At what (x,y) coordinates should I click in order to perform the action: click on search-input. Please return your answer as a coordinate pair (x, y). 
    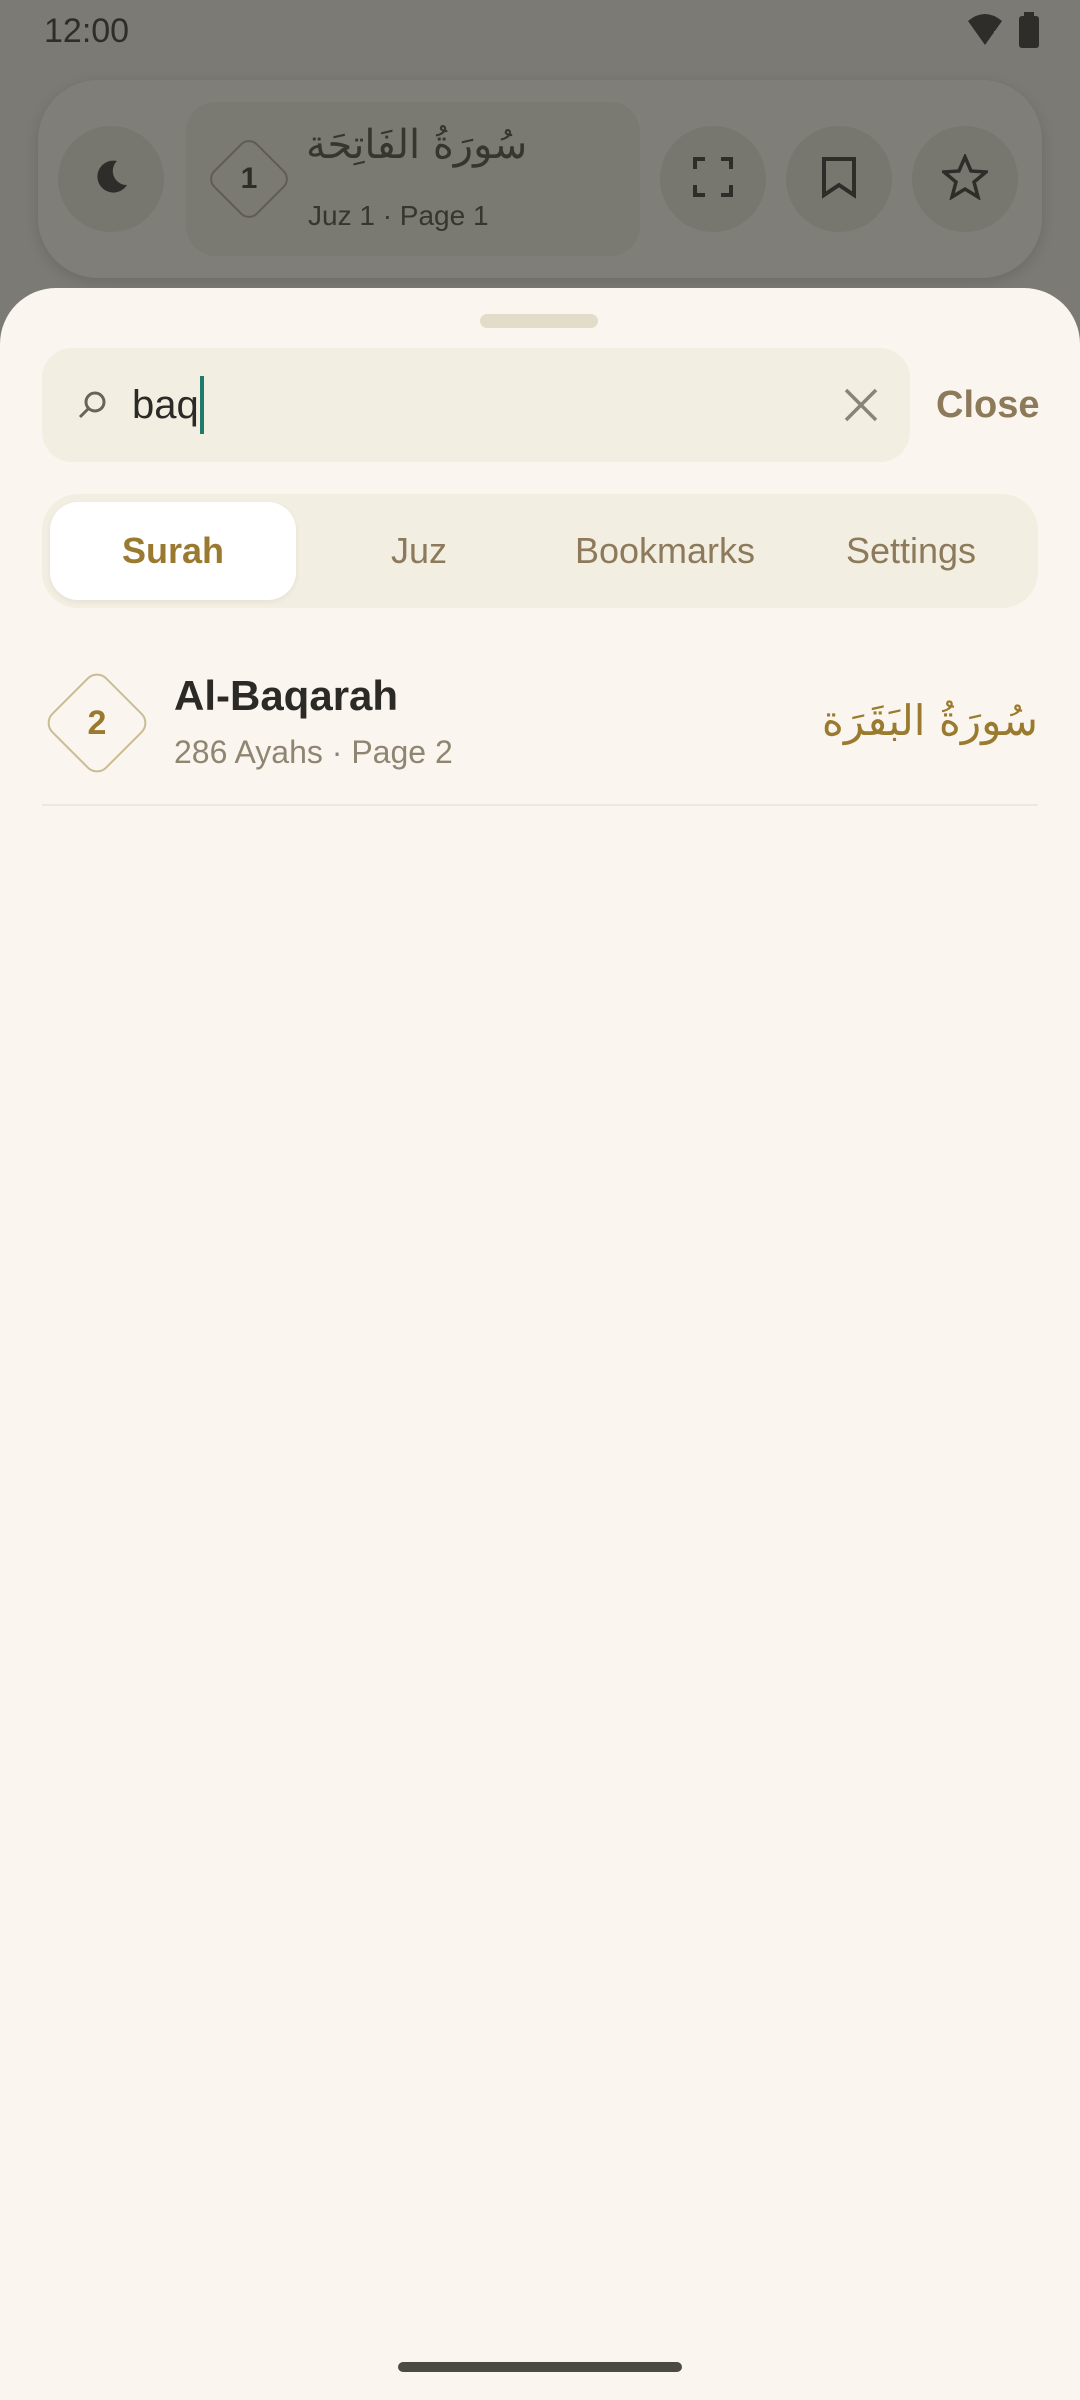
    Looking at the image, I should click on (482, 405).